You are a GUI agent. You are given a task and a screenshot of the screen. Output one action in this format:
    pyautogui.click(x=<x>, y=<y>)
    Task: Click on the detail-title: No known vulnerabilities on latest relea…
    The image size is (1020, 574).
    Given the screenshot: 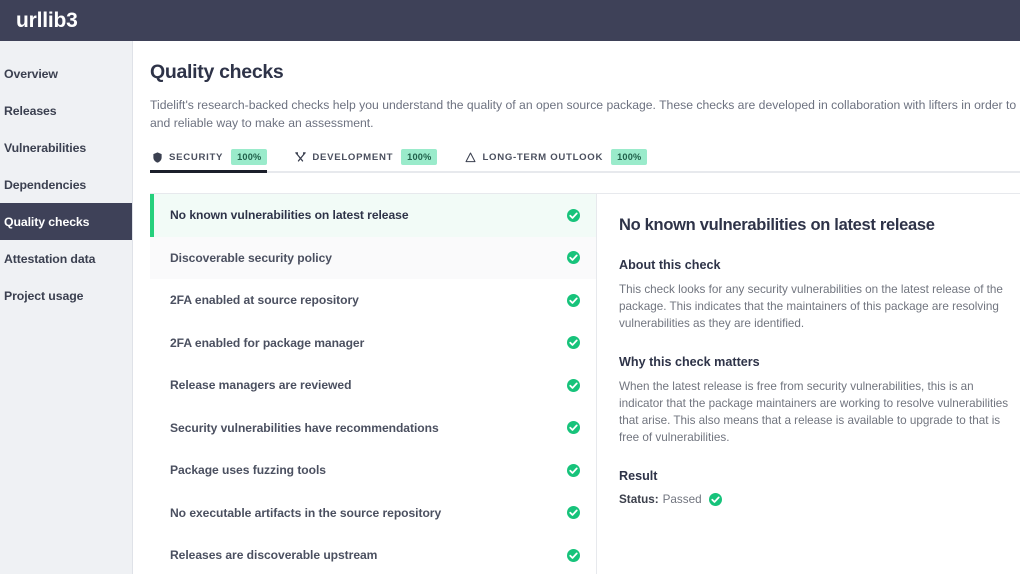 What is the action you would take?
    pyautogui.click(x=777, y=225)
    